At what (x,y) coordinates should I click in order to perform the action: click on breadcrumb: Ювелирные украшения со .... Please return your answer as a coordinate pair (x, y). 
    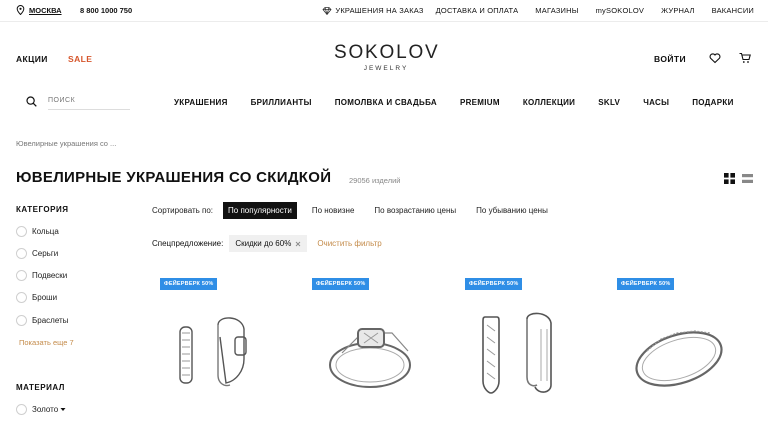
    Looking at the image, I should click on (66, 143).